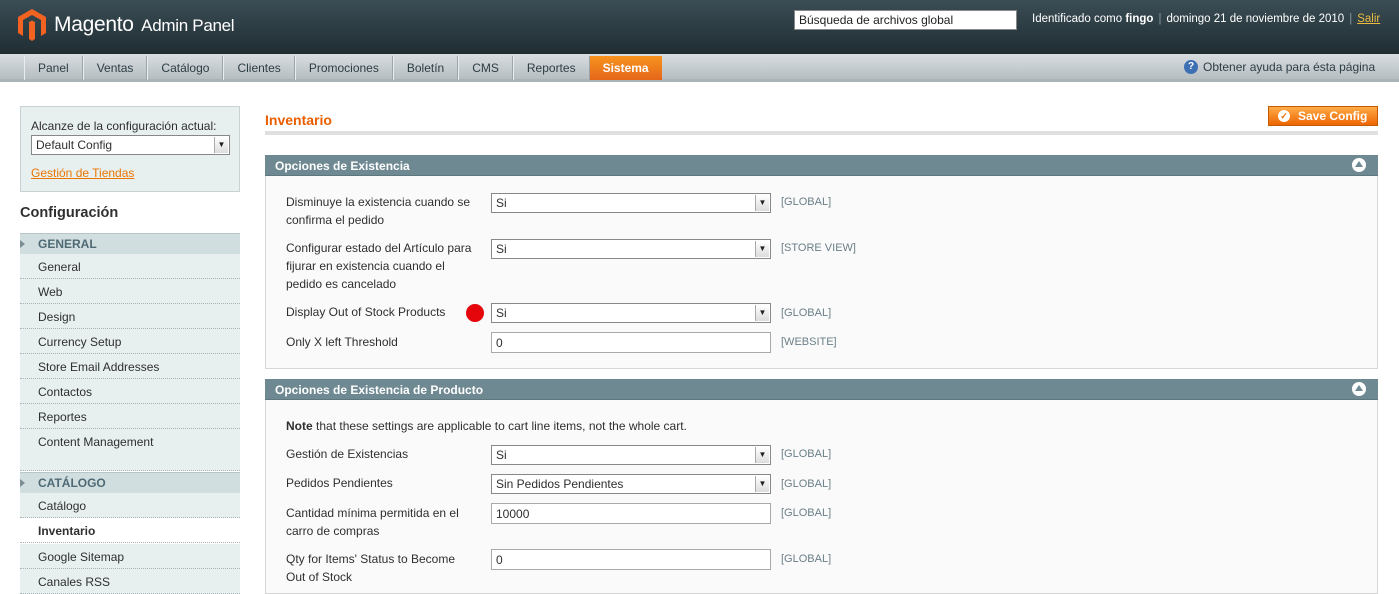 The width and height of the screenshot is (1399, 594). I want to click on nav-item-cms: CMS, so click(485, 68).